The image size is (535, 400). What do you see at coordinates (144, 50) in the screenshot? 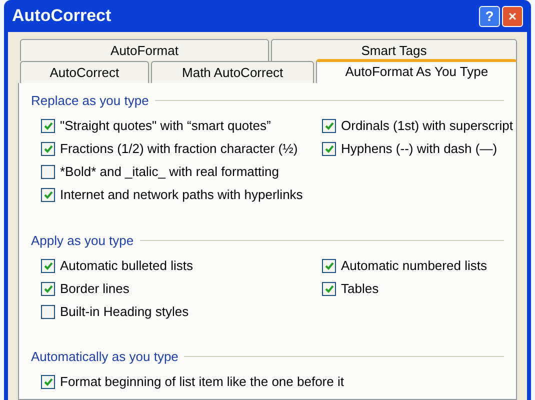
I see `tab: AutoFormat` at bounding box center [144, 50].